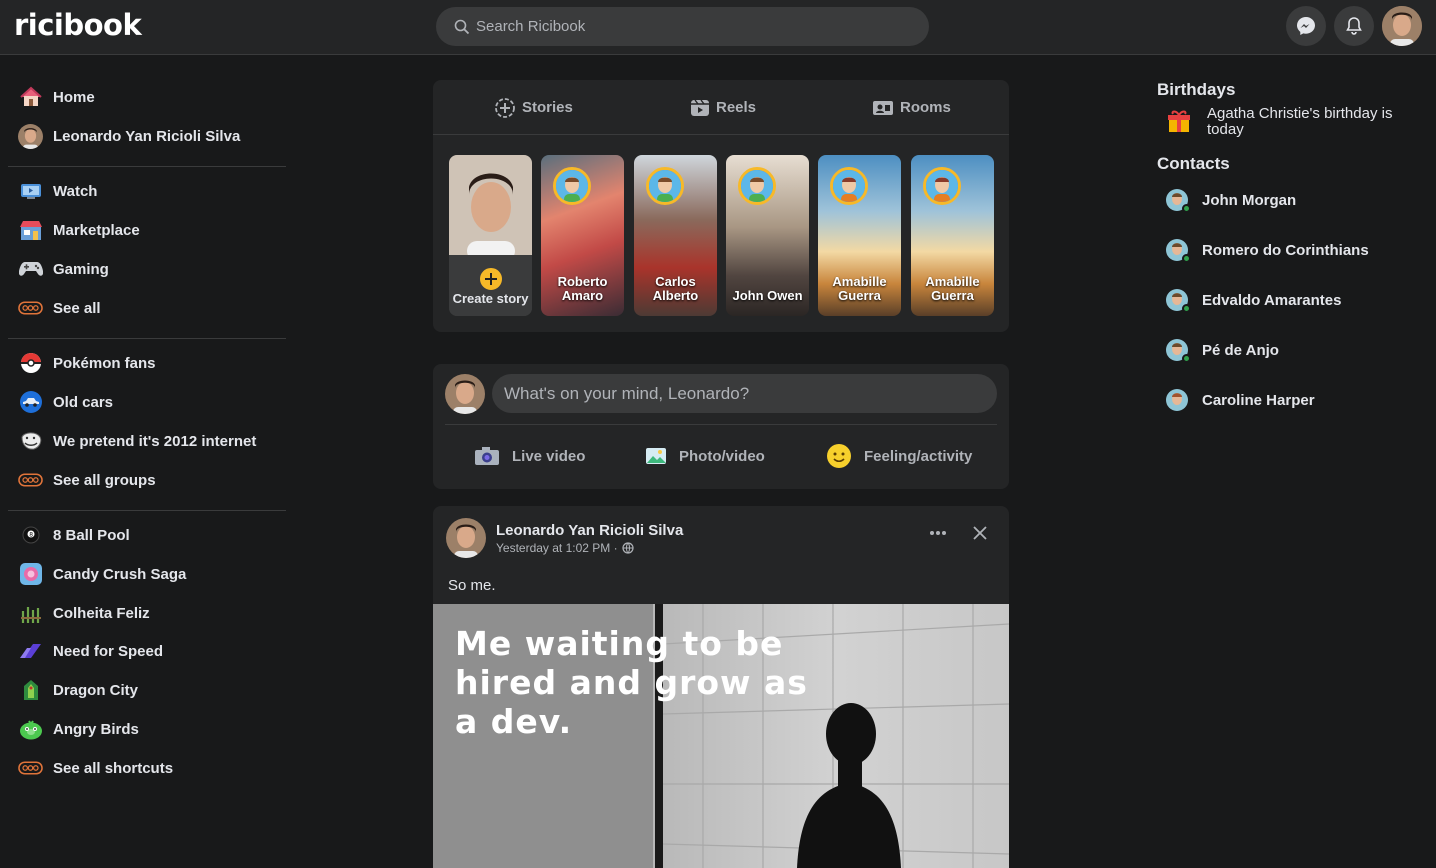  What do you see at coordinates (78, 25) in the screenshot?
I see `logo: ricibook` at bounding box center [78, 25].